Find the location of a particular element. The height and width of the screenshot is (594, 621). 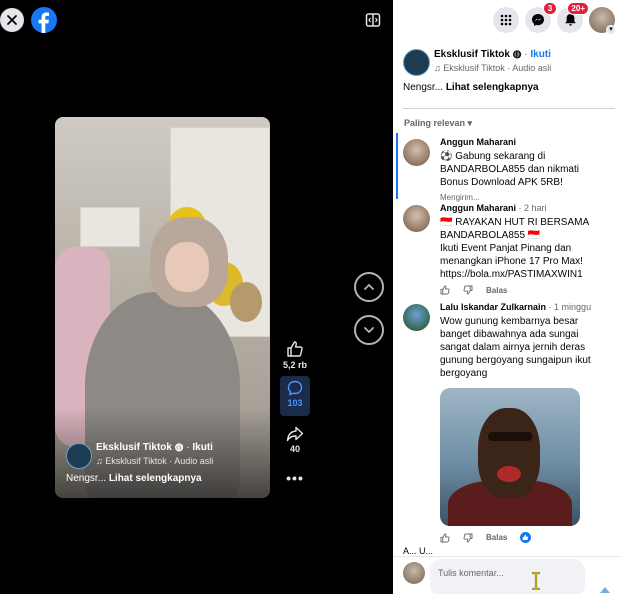

post-author-name: Eksklusif Tiktok is located at coordinates (472, 54).